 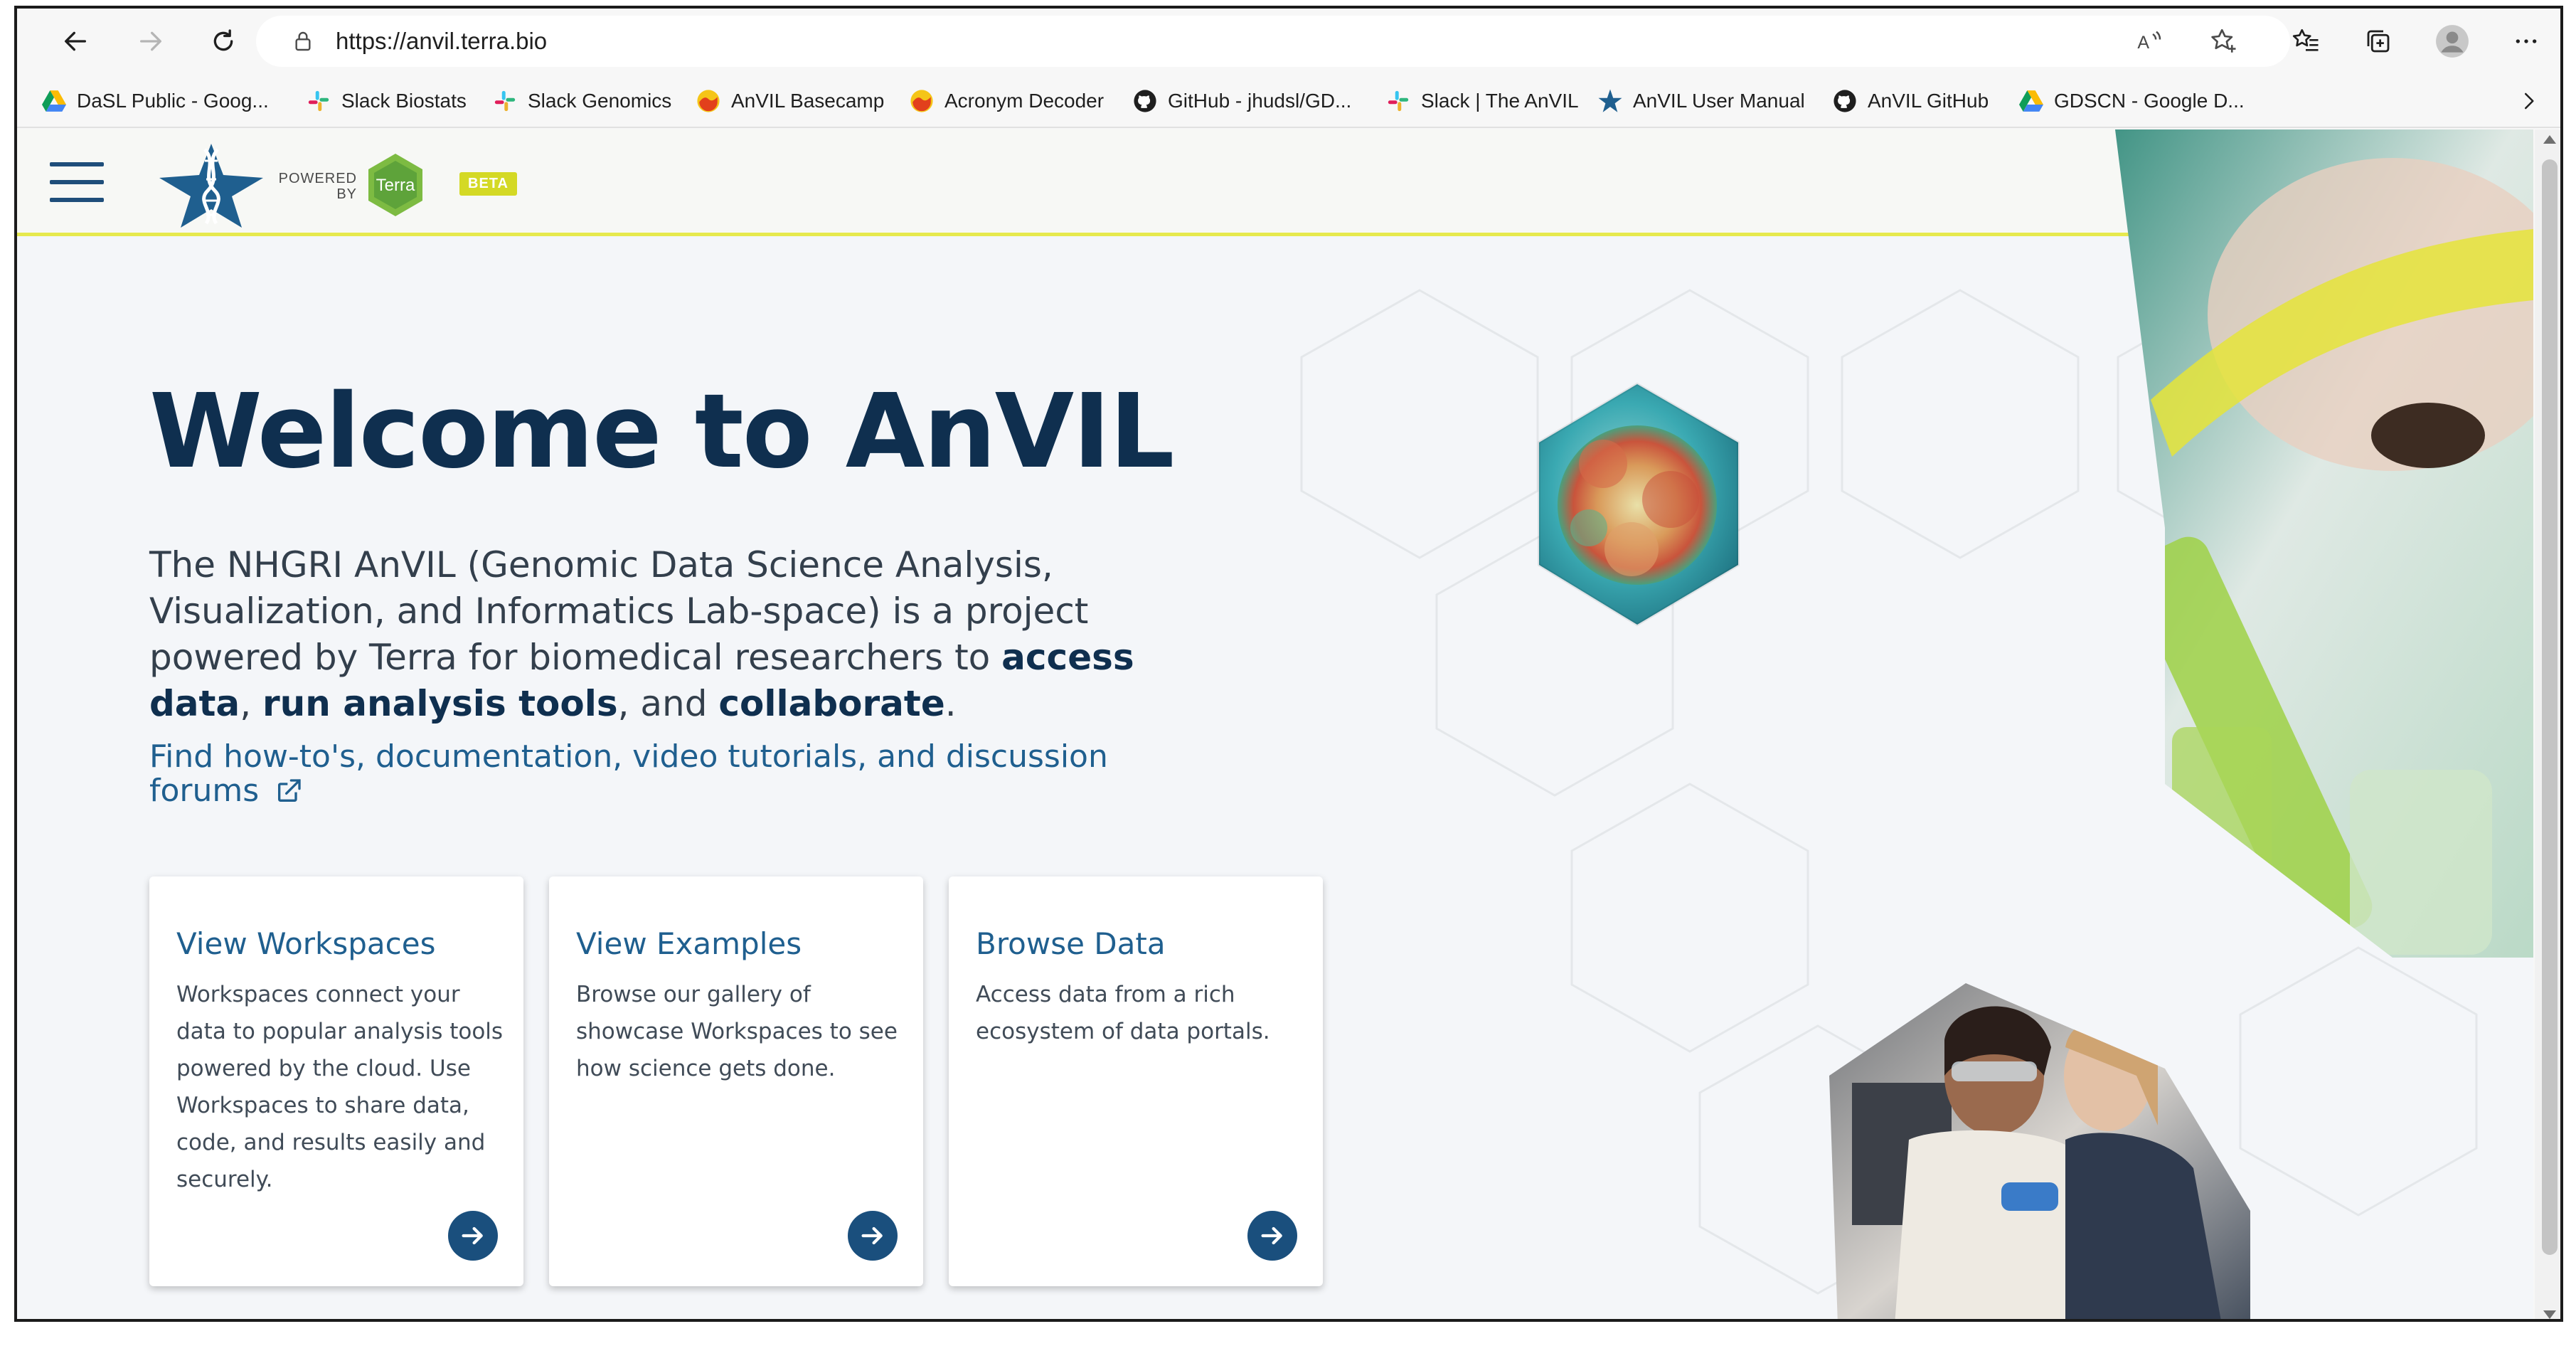 What do you see at coordinates (211, 186) in the screenshot?
I see `anvil-logo` at bounding box center [211, 186].